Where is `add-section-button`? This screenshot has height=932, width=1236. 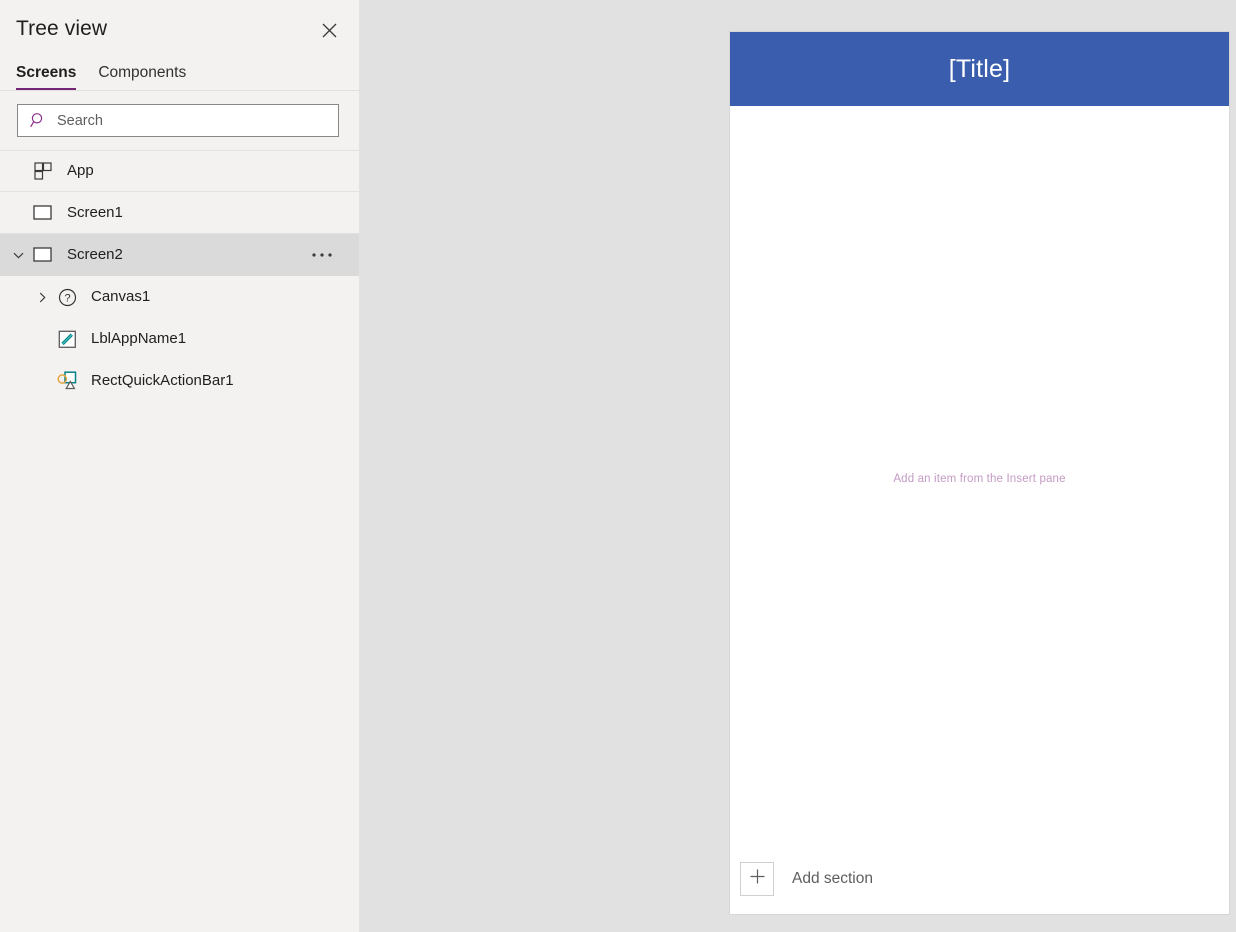 add-section-button is located at coordinates (757, 879).